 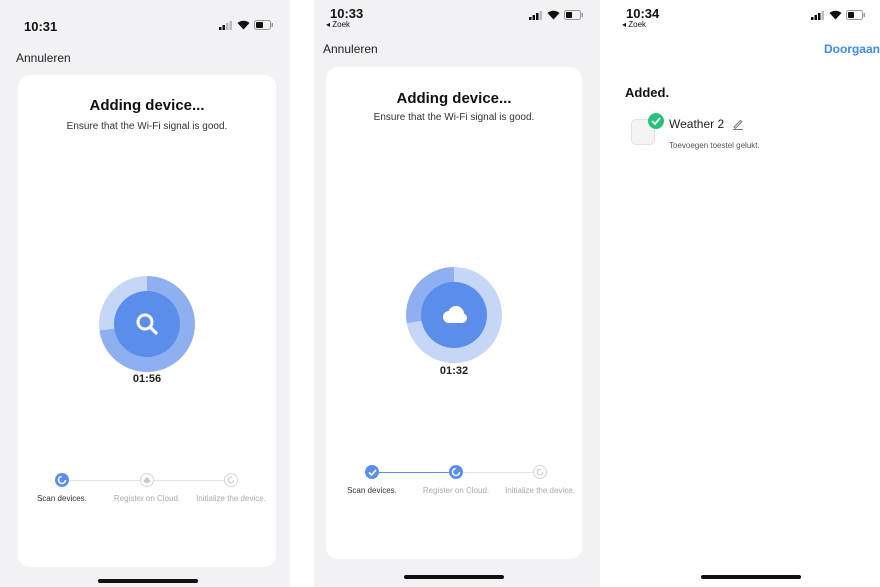 What do you see at coordinates (643, 13) in the screenshot?
I see `status-time: 10:34` at bounding box center [643, 13].